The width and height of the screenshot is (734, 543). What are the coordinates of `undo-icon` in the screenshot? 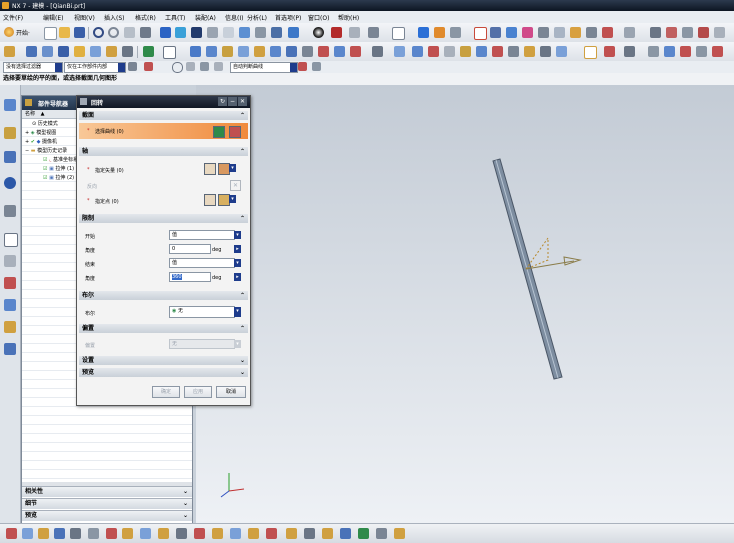 It's located at (98, 32).